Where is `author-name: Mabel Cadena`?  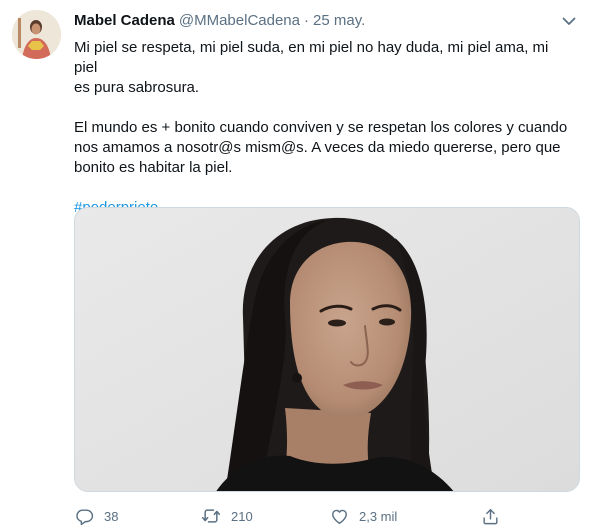 author-name: Mabel Cadena is located at coordinates (124, 20).